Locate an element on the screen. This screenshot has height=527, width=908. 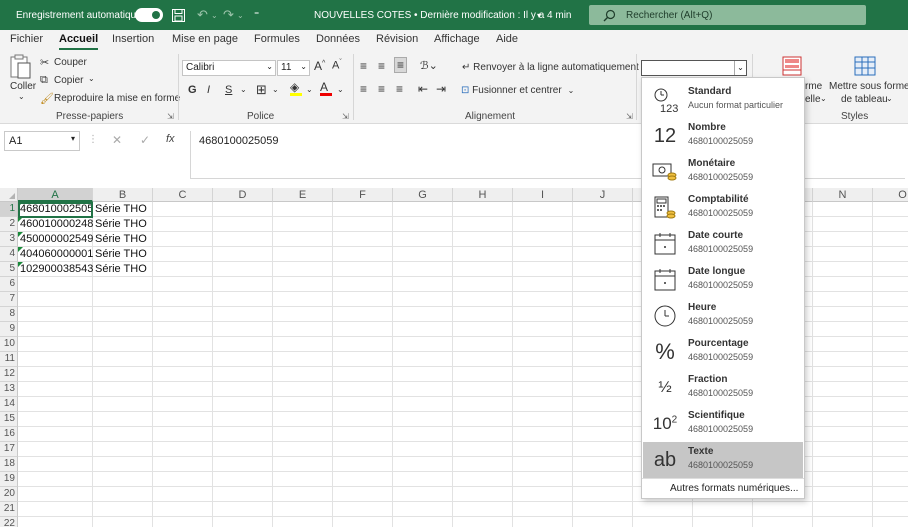
tab-formules: Formules is located at coordinates (277, 39).